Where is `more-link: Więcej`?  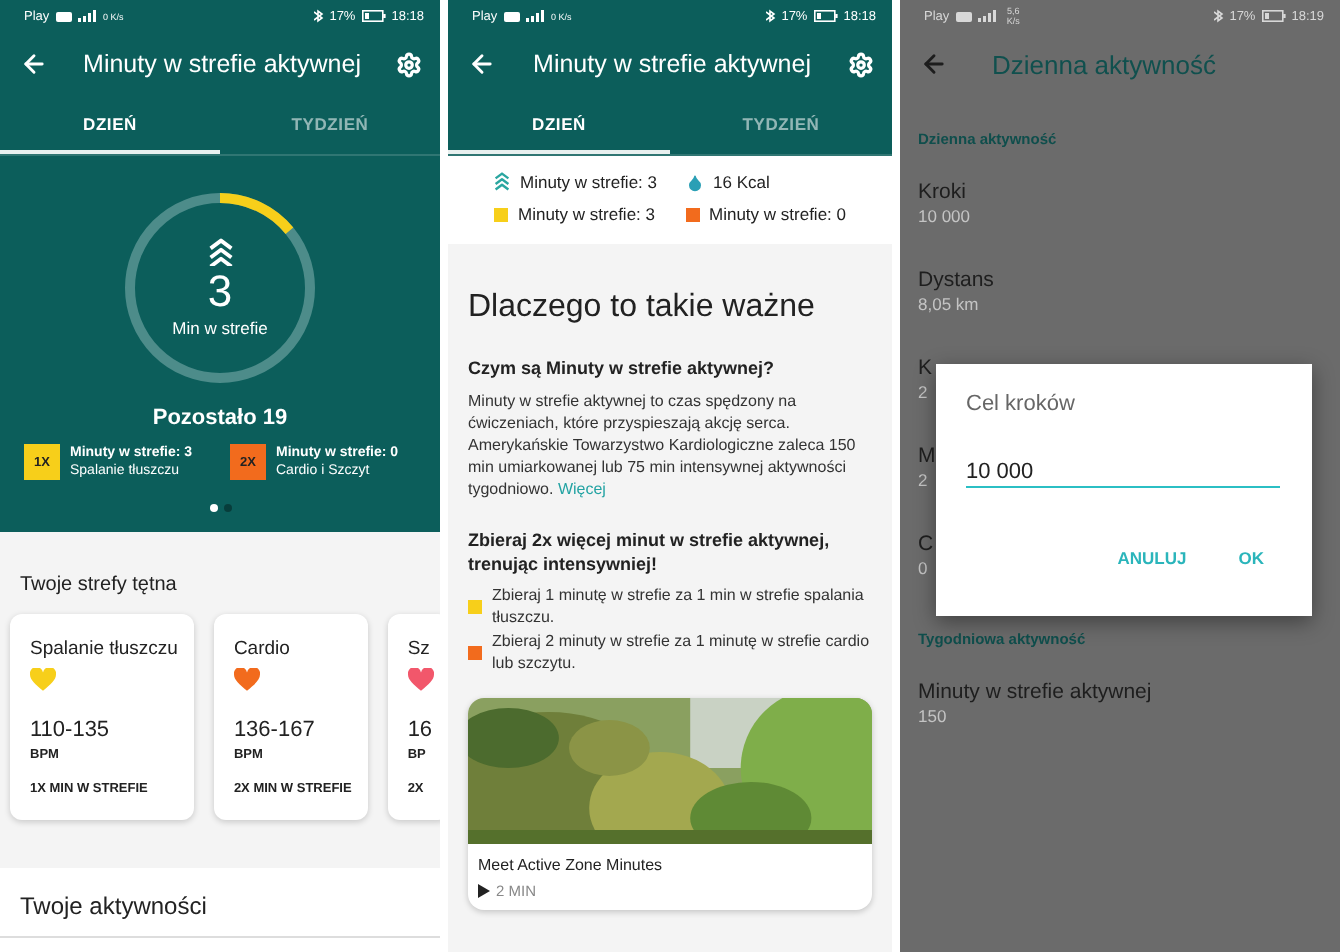 more-link: Więcej is located at coordinates (581, 489).